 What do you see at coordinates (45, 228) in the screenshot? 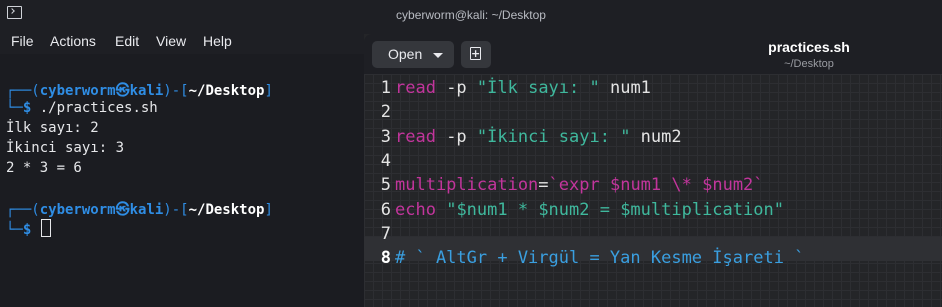
I see `terminal-cursor` at bounding box center [45, 228].